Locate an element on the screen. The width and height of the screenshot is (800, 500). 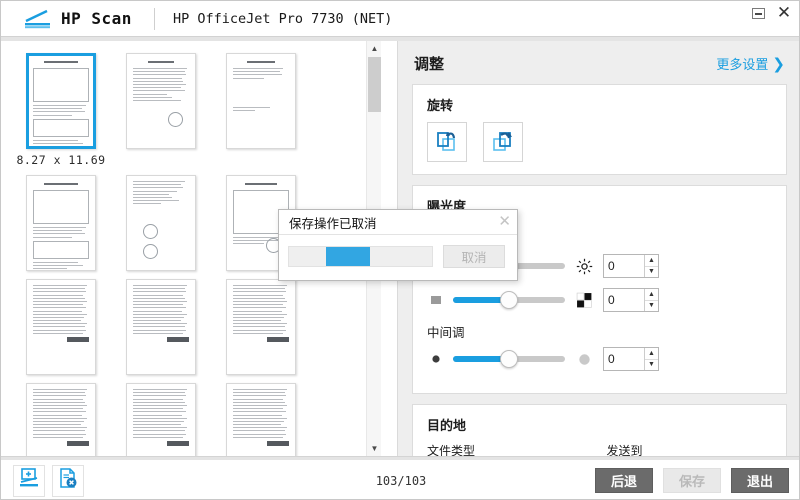
minimize-icon is located at coordinates (758, 13).